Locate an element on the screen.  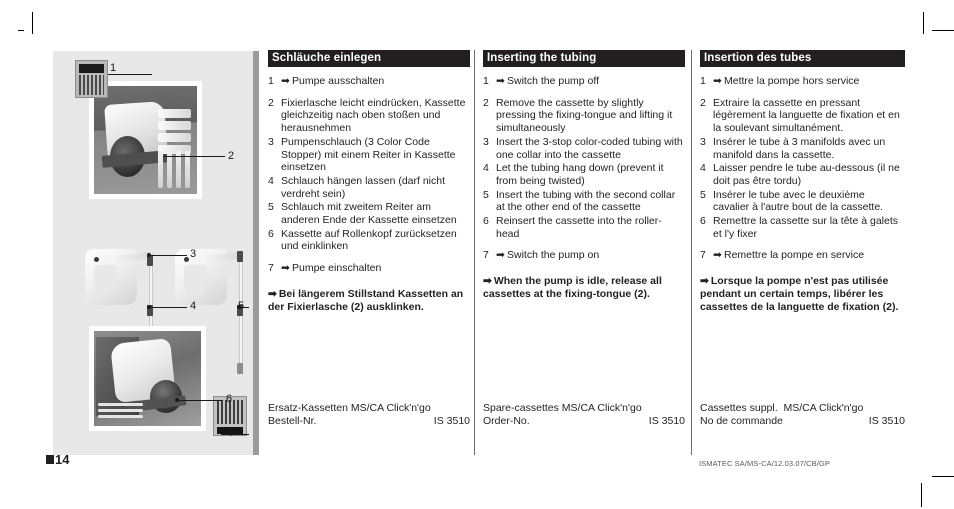
crop-mark-top-right-vertical is located at coordinates (923, 23).